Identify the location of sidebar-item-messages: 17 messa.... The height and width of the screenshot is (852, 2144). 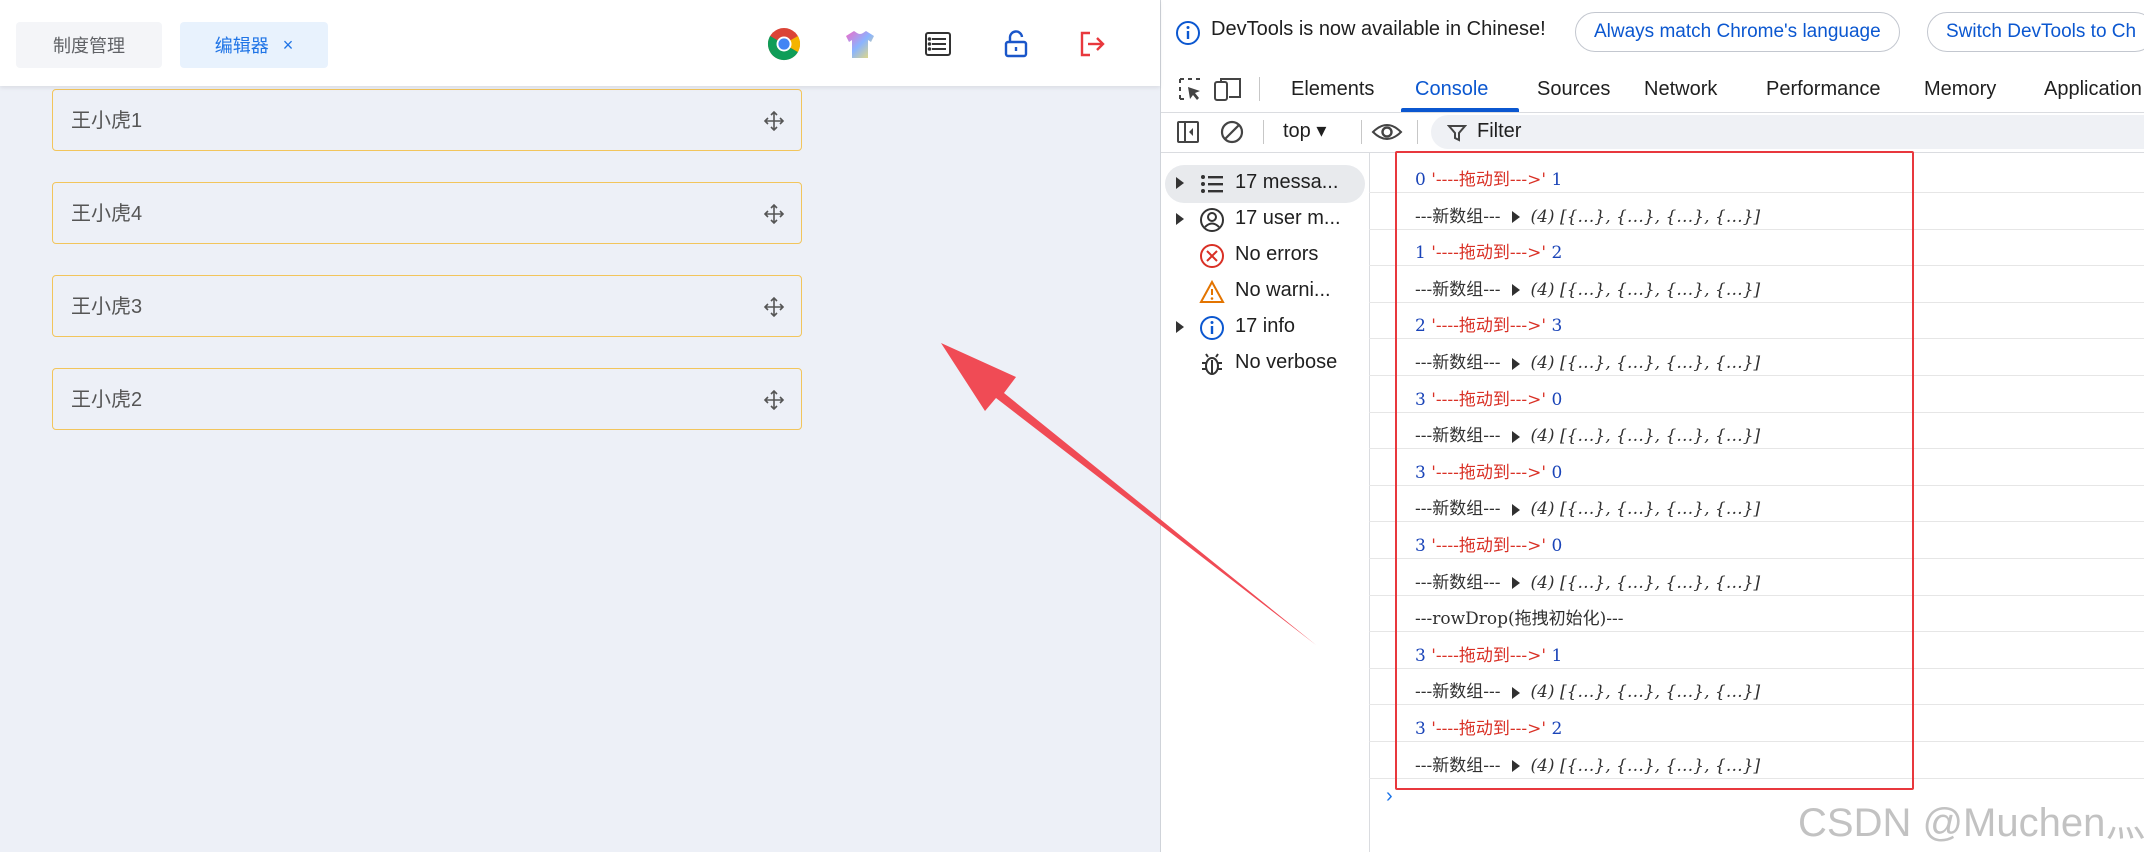
(1266, 184).